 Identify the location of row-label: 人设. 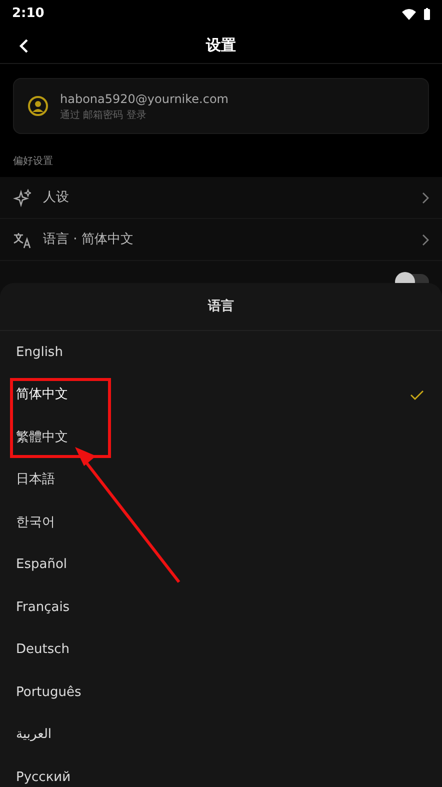
(56, 197).